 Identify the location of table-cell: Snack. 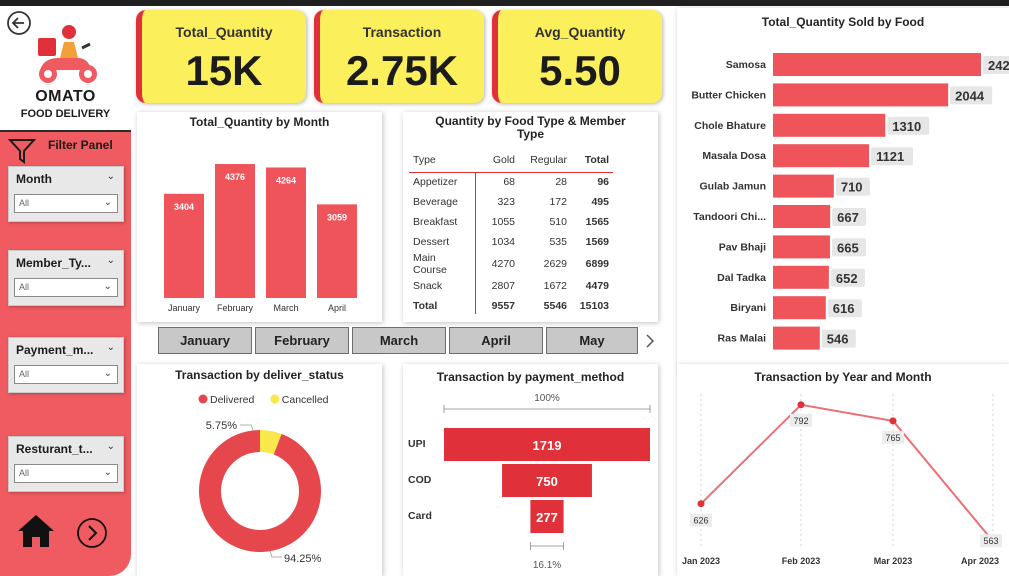
(428, 286).